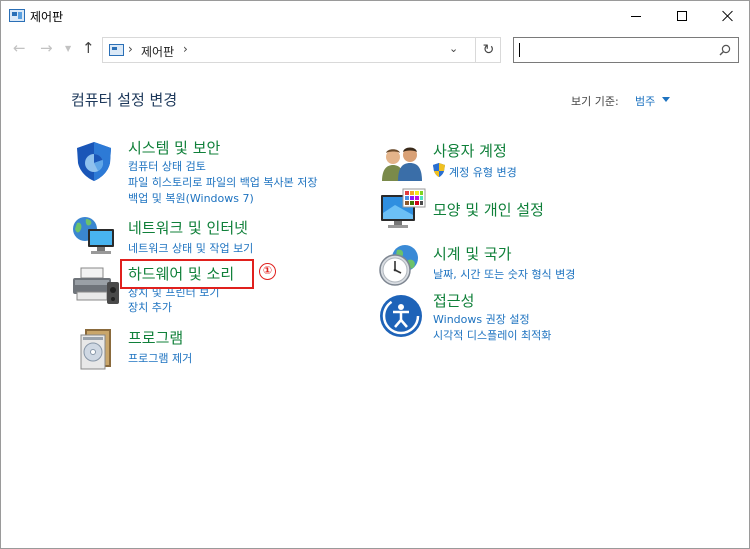 Image resolution: width=750 pixels, height=549 pixels. I want to click on printer-speaker-icon, so click(96, 286).